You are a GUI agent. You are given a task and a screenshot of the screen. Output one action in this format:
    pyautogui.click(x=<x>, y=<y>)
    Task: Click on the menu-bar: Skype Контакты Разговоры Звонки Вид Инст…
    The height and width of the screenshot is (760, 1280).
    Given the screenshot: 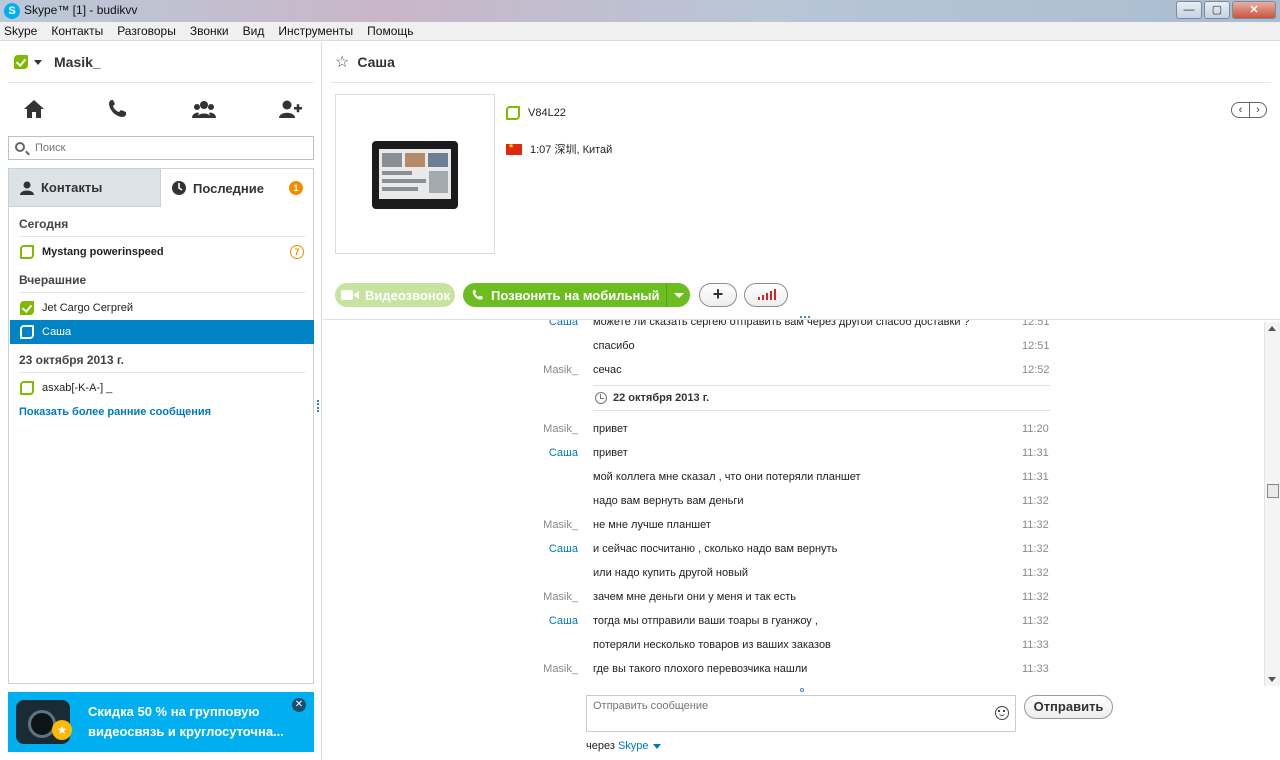 What is the action you would take?
    pyautogui.click(x=640, y=31)
    